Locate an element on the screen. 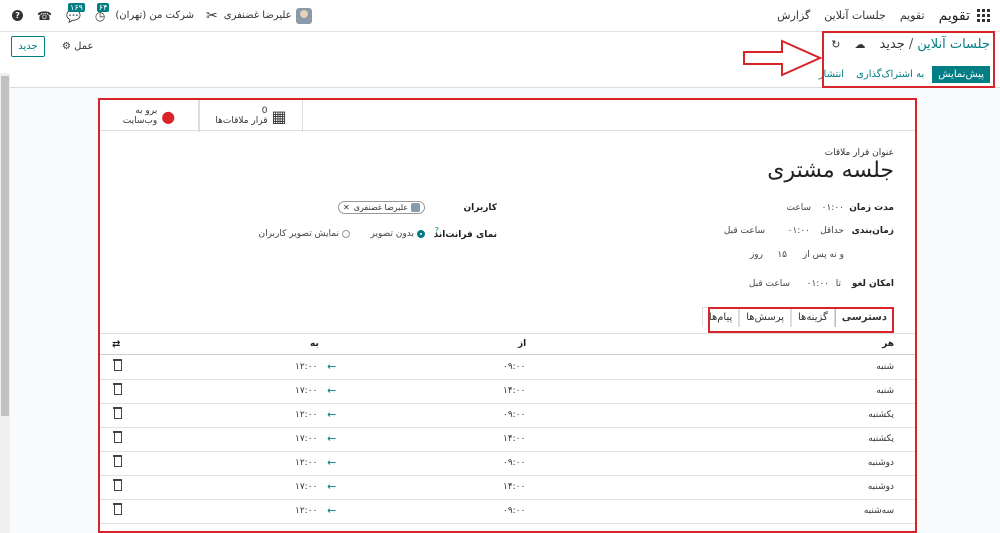 The image size is (1000, 533). frontend-help-icon: ? is located at coordinates (437, 230).